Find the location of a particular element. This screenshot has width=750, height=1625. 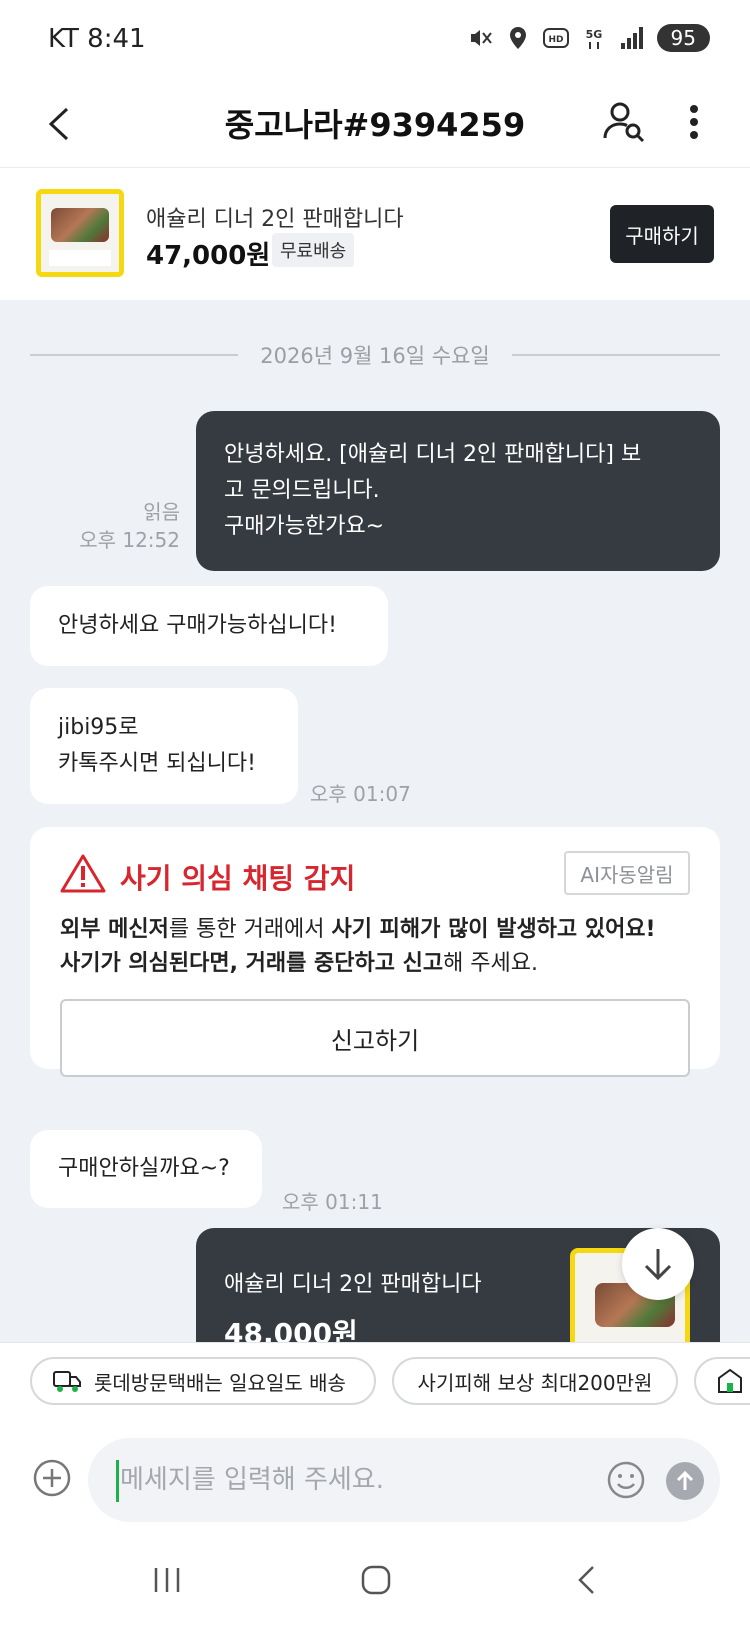

product-summary-bar: 애슐리 디너 2인 판매합니다 47,000원 무료배송 구매하기 is located at coordinates (375, 234).